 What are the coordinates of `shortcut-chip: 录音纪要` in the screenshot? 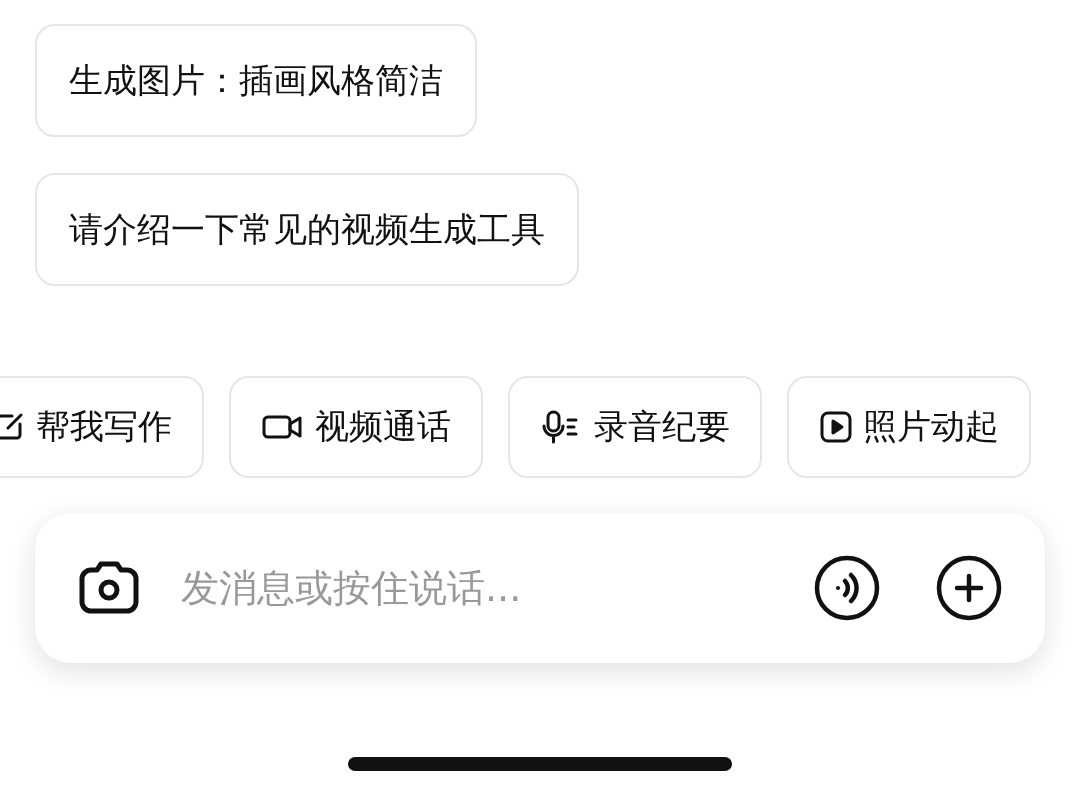 It's located at (635, 427).